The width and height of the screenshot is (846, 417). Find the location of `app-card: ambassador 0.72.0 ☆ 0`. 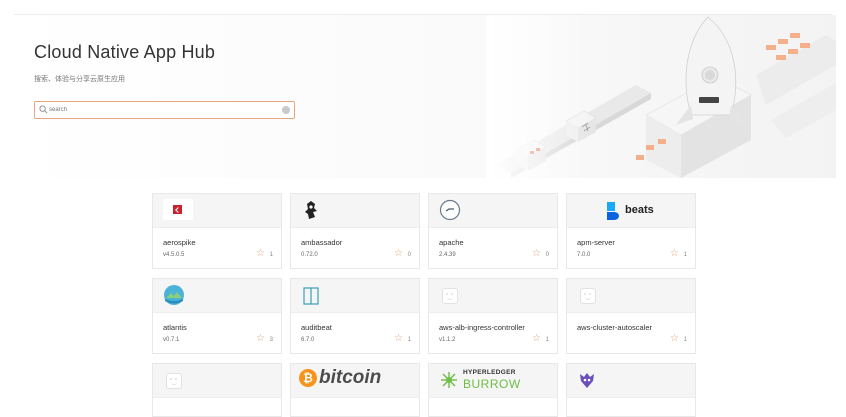

app-card: ambassador 0.72.0 ☆ 0 is located at coordinates (355, 231).